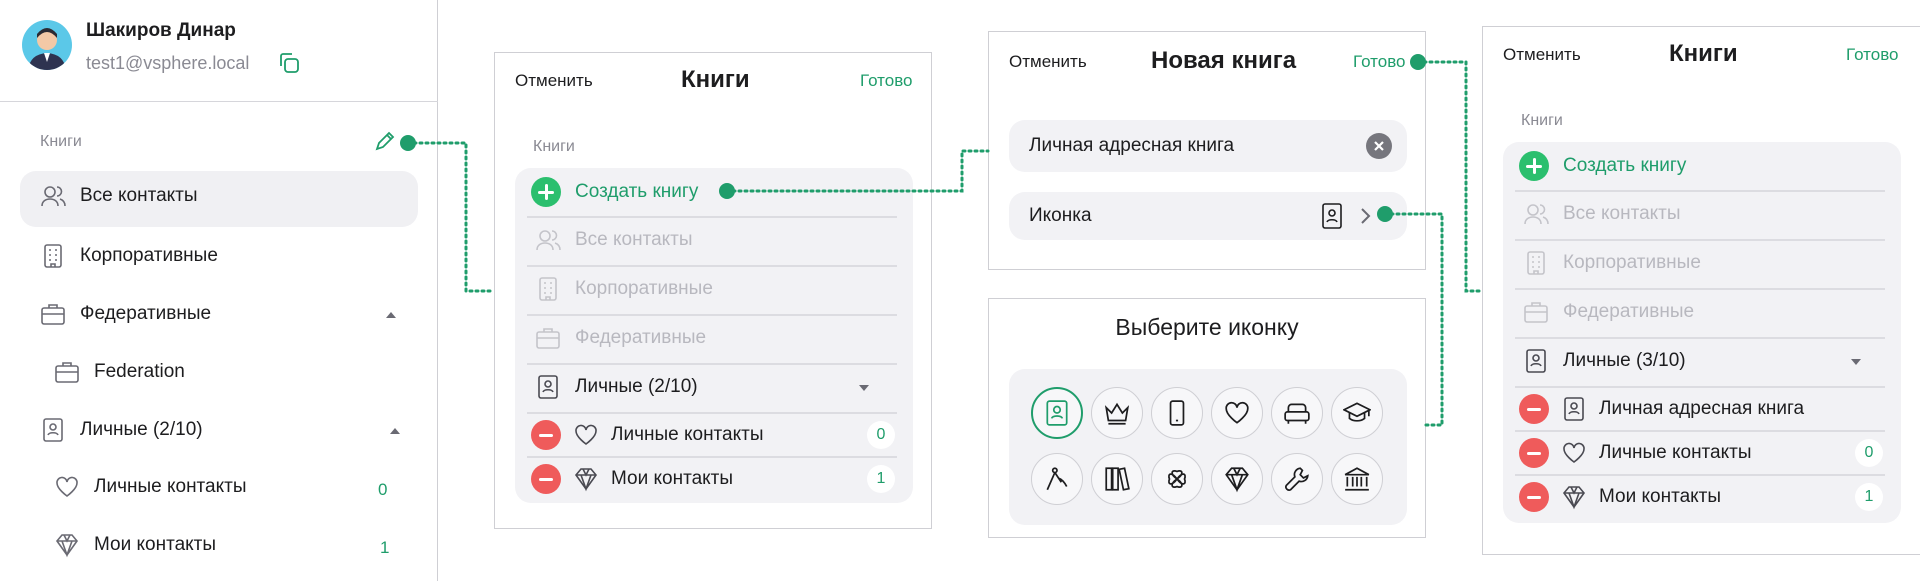 Image resolution: width=1920 pixels, height=581 pixels. What do you see at coordinates (1450, 176) in the screenshot?
I see `connector-done-to-result` at bounding box center [1450, 176].